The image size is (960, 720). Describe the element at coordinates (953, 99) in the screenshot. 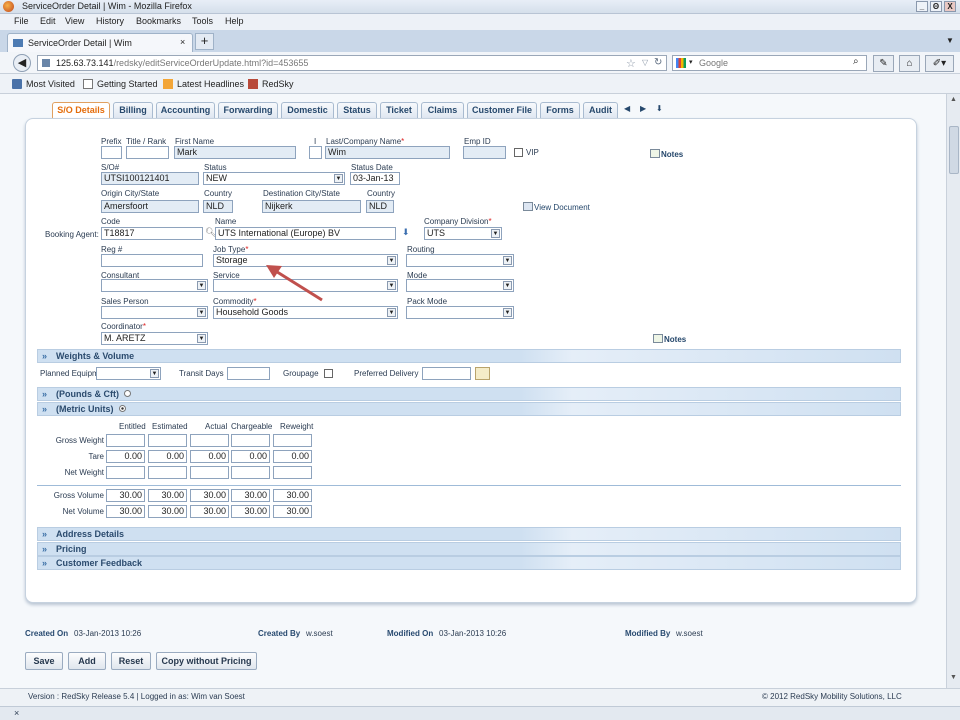

I see `scroll-up-icon: ▲` at that location.